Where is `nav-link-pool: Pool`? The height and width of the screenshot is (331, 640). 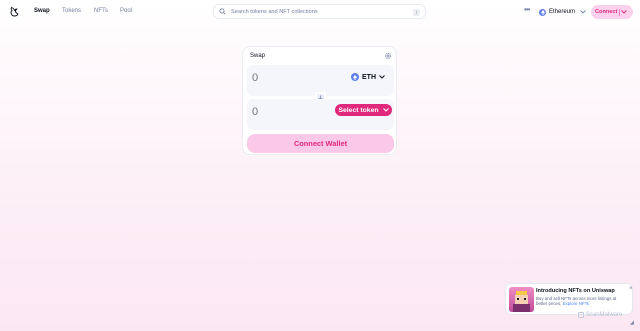
nav-link-pool: Pool is located at coordinates (126, 11).